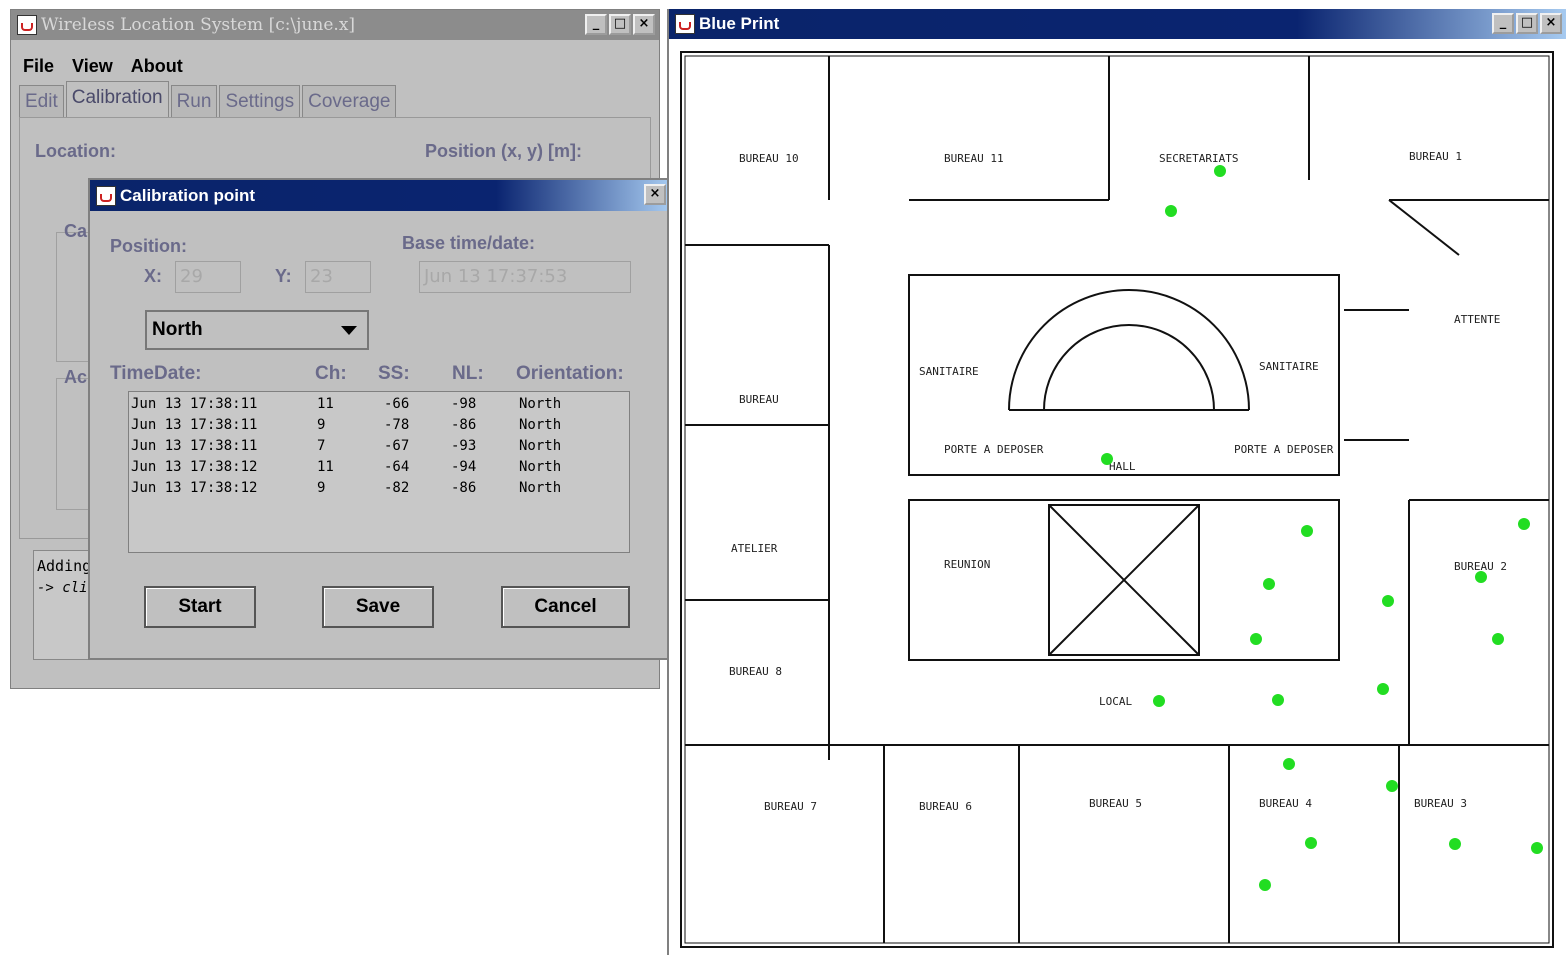  Describe the element at coordinates (338, 277) in the screenshot. I see `y-field: 23` at that location.